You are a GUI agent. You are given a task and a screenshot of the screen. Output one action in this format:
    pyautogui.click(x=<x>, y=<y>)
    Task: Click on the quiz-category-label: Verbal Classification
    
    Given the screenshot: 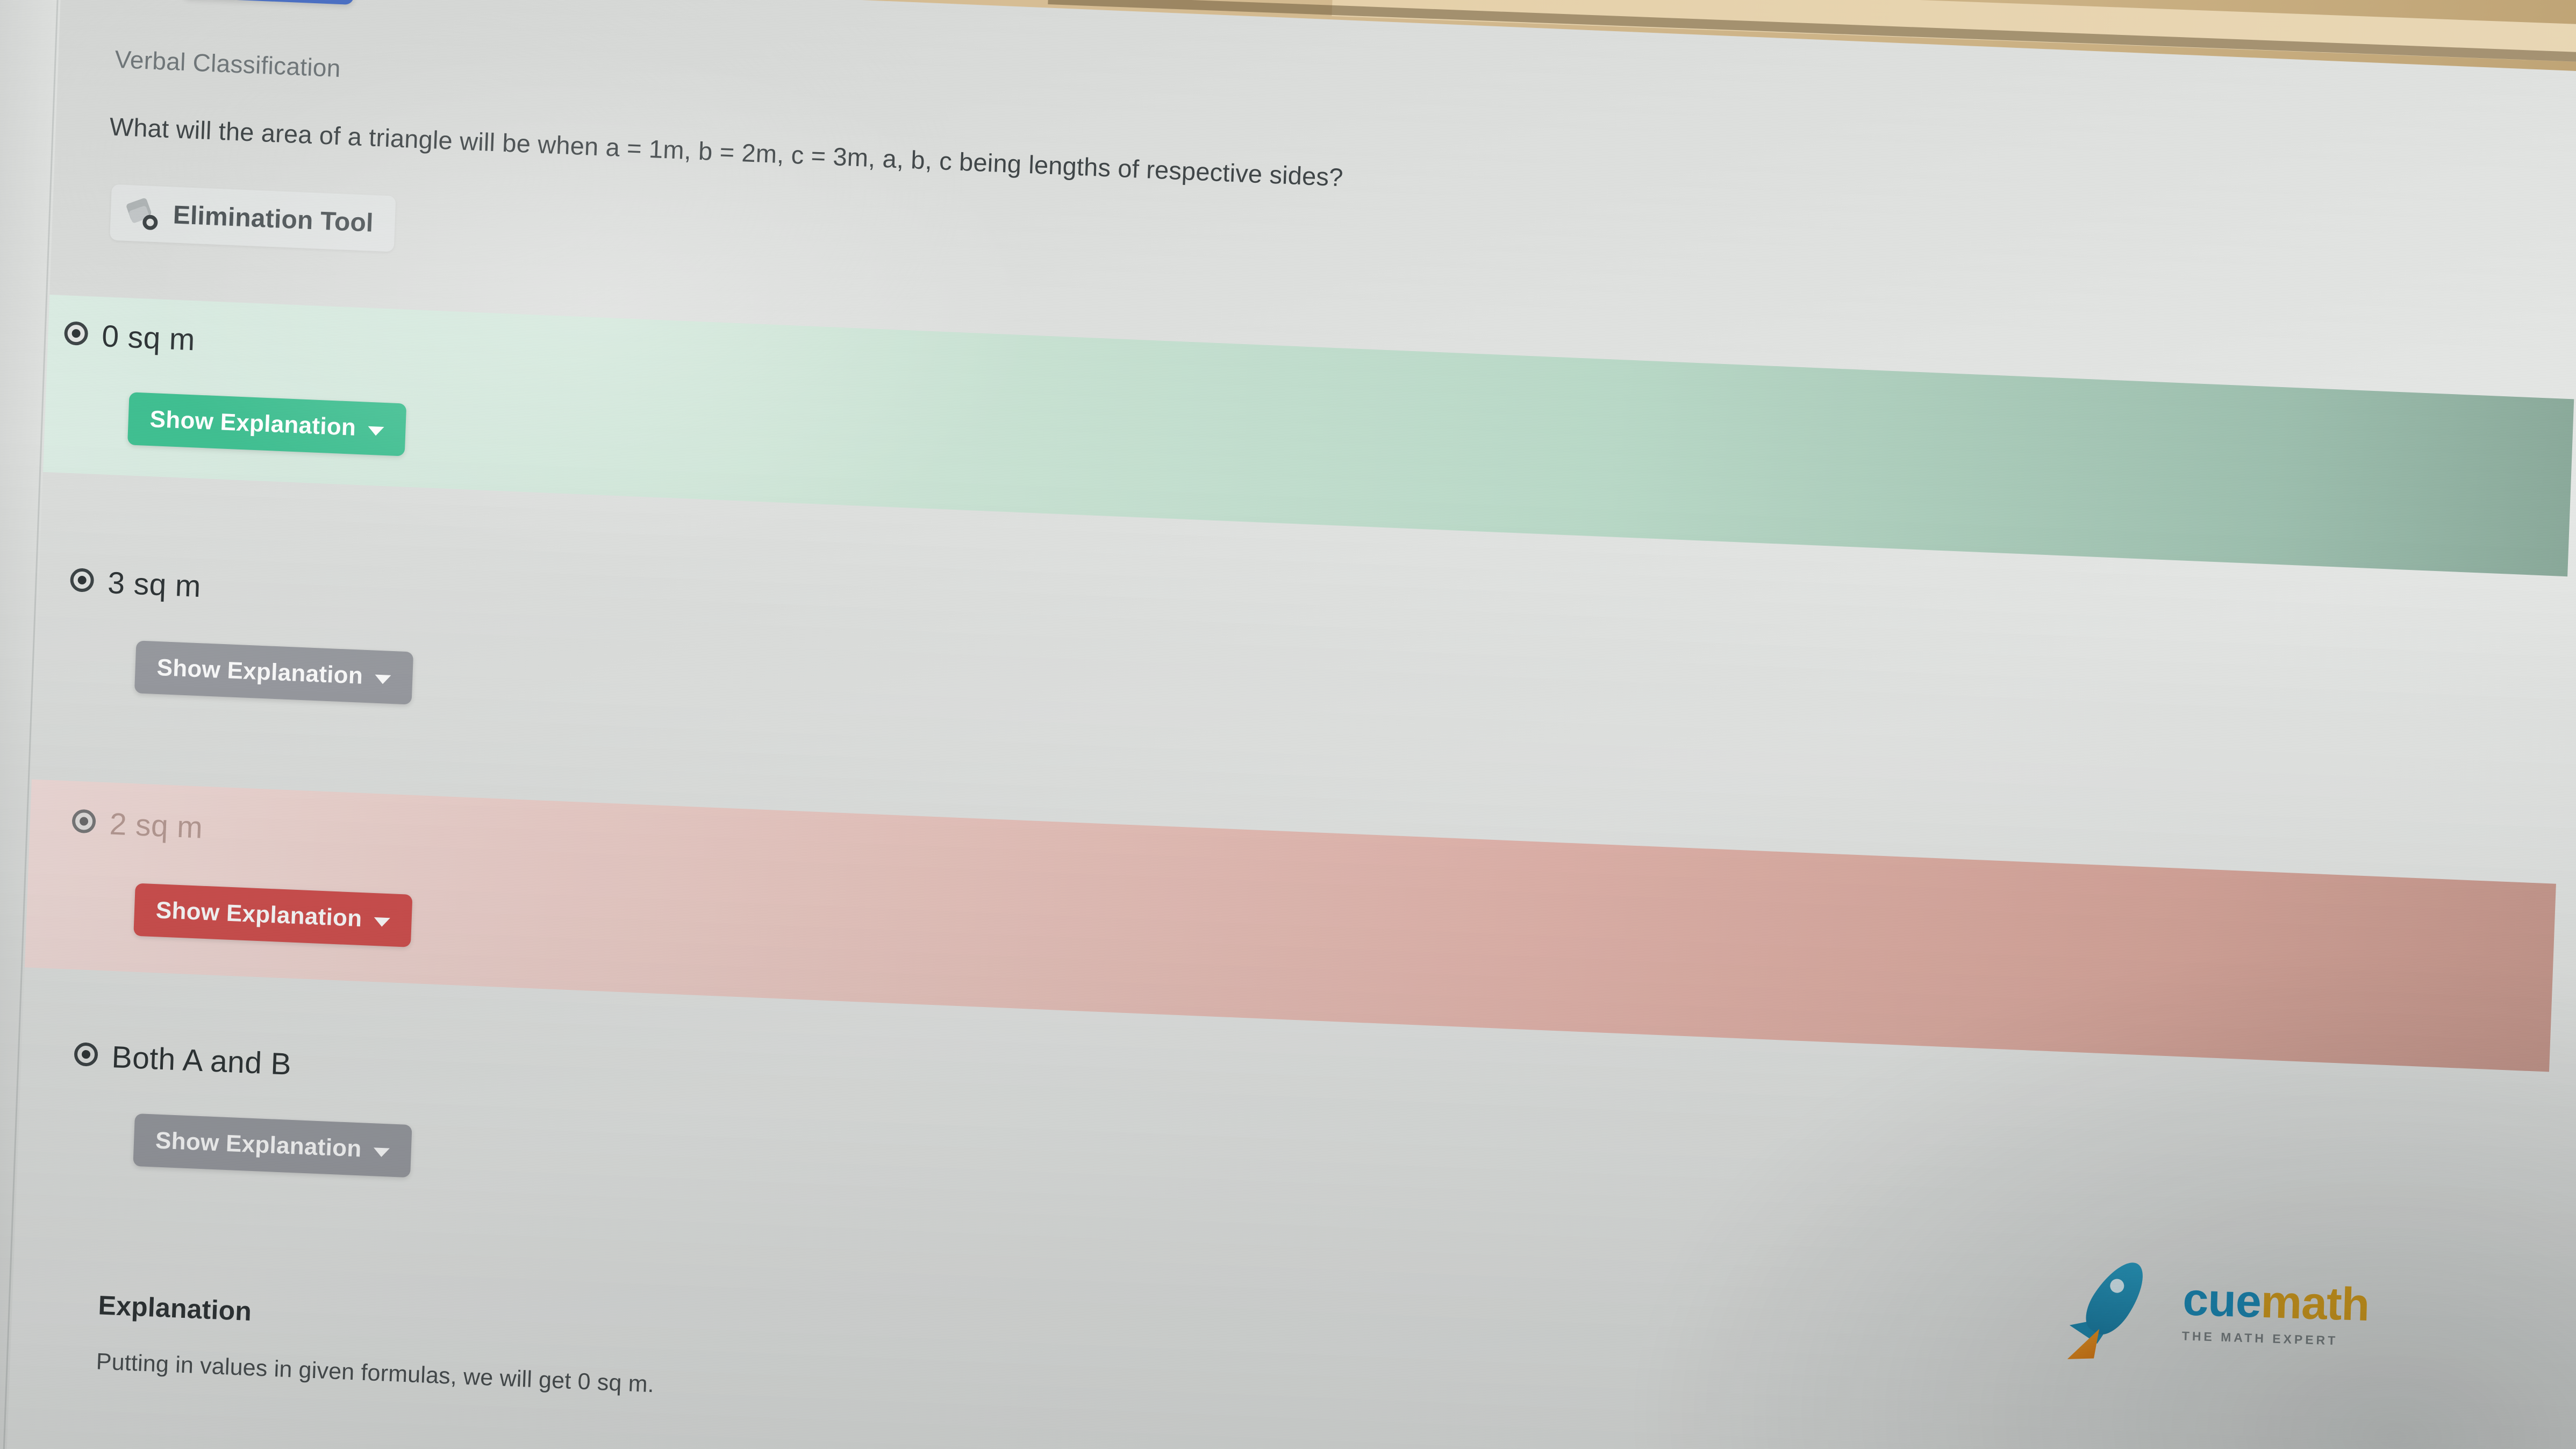 What is the action you would take?
    pyautogui.click(x=227, y=64)
    